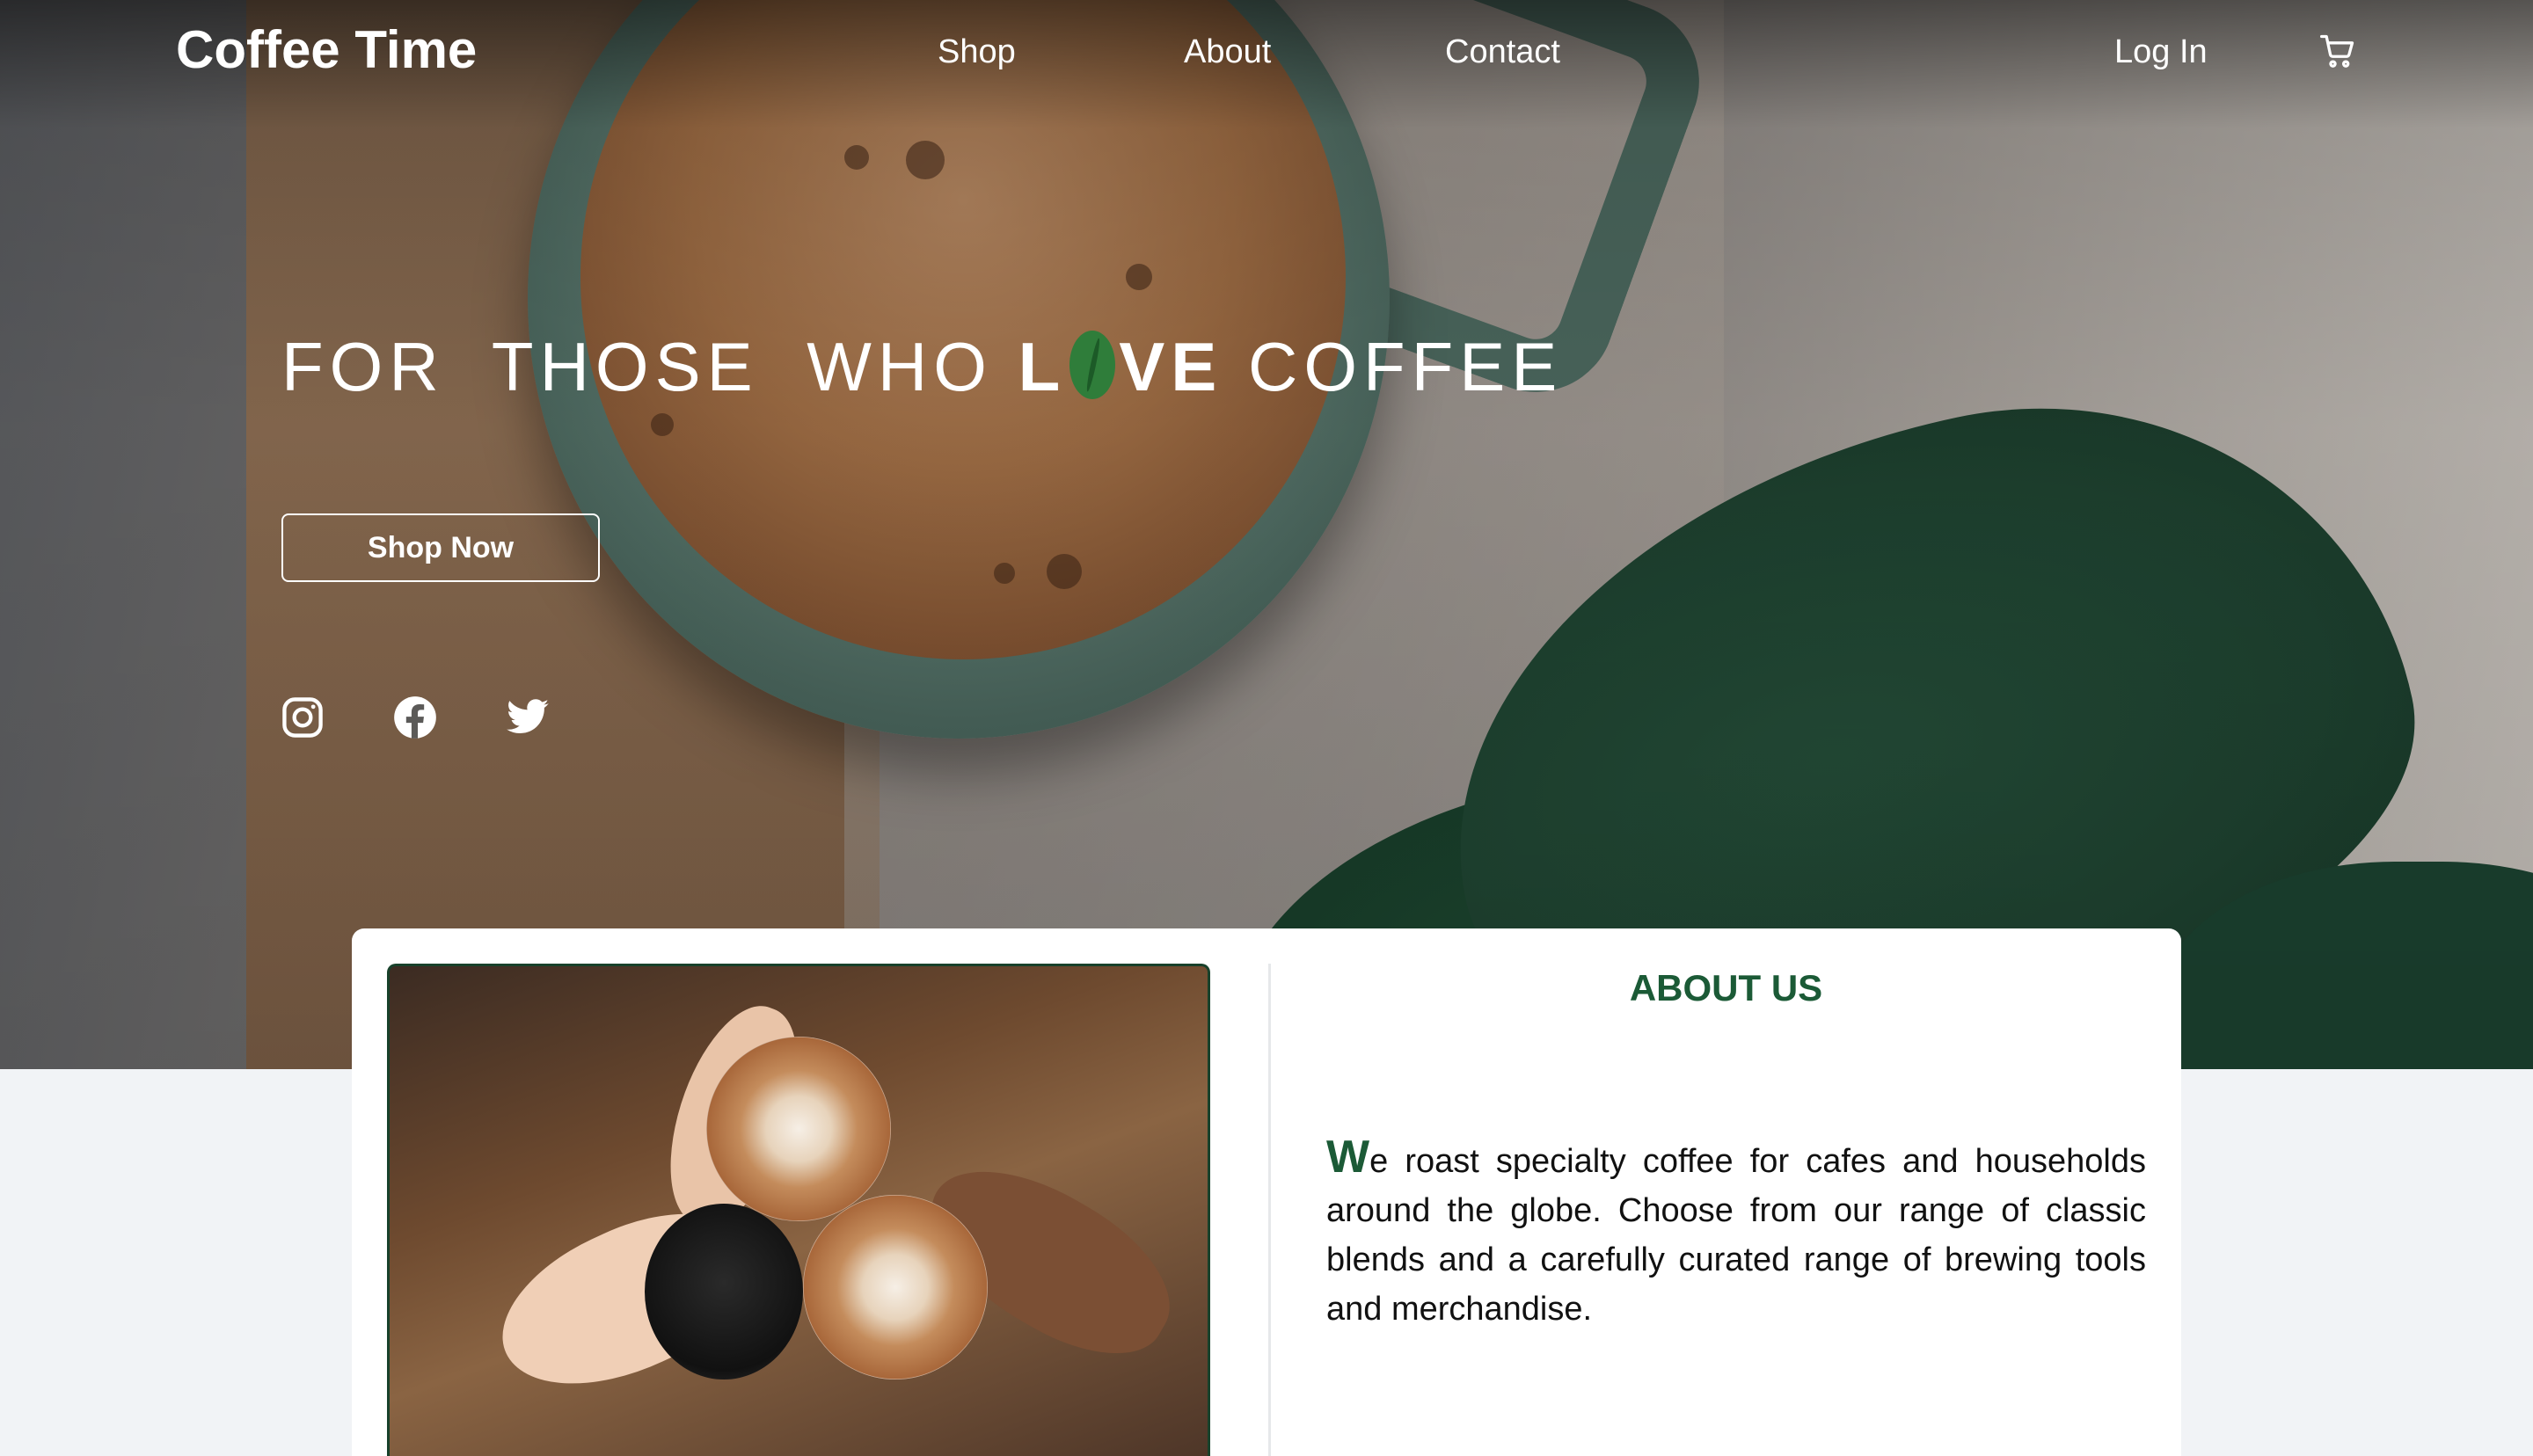 This screenshot has width=2533, height=1456. Describe the element at coordinates (2161, 52) in the screenshot. I see `login-link: Log In` at that location.